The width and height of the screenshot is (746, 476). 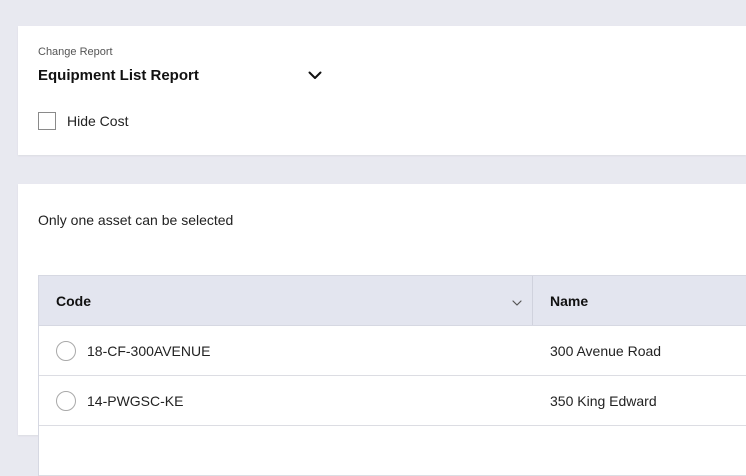 What do you see at coordinates (286, 350) in the screenshot?
I see `code-cell: 18-CF-300AVENUE` at bounding box center [286, 350].